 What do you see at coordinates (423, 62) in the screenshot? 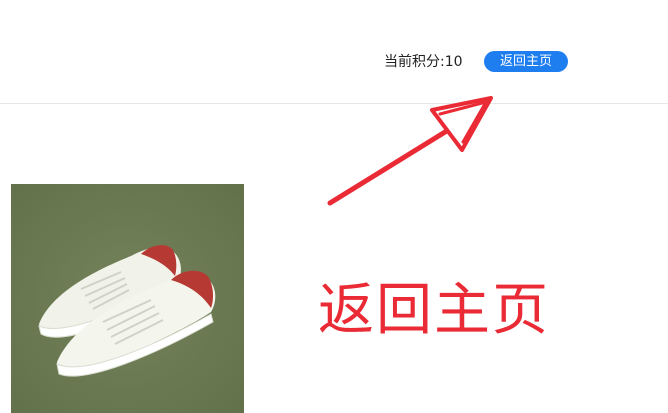
I see `current-points-label: 当前积分:10` at bounding box center [423, 62].